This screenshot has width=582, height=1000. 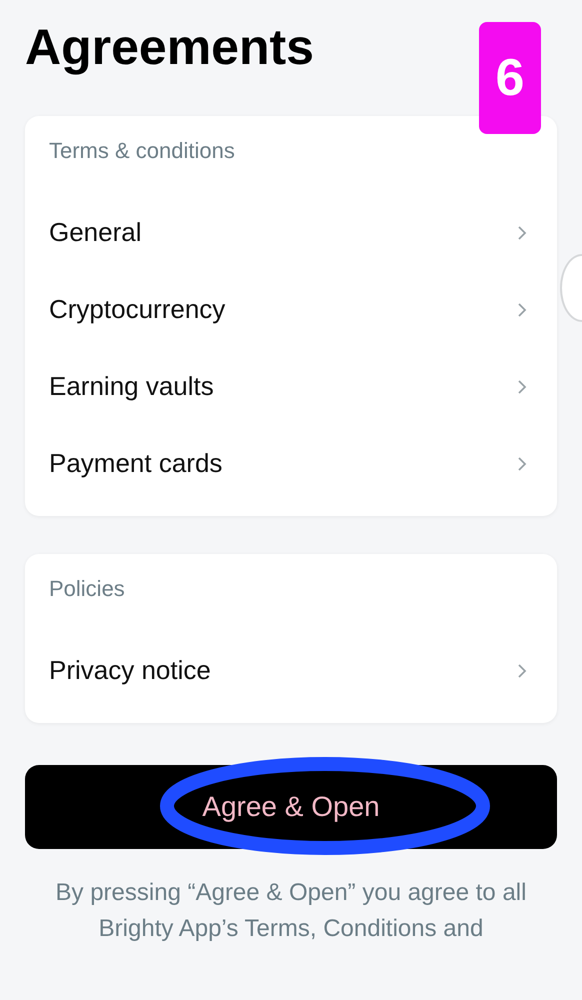 What do you see at coordinates (291, 386) in the screenshot?
I see `agreement-list-item: Earning vaults` at bounding box center [291, 386].